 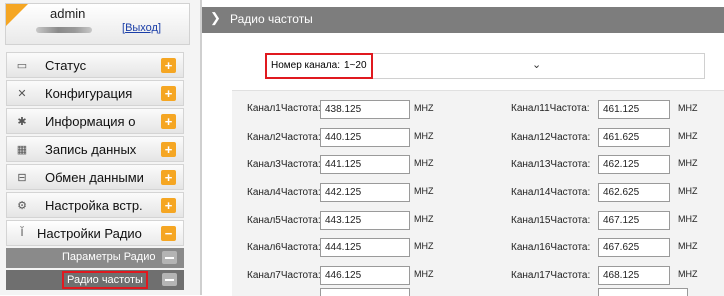 What do you see at coordinates (365, 275) in the screenshot?
I see `frequency-input: 446.125` at bounding box center [365, 275].